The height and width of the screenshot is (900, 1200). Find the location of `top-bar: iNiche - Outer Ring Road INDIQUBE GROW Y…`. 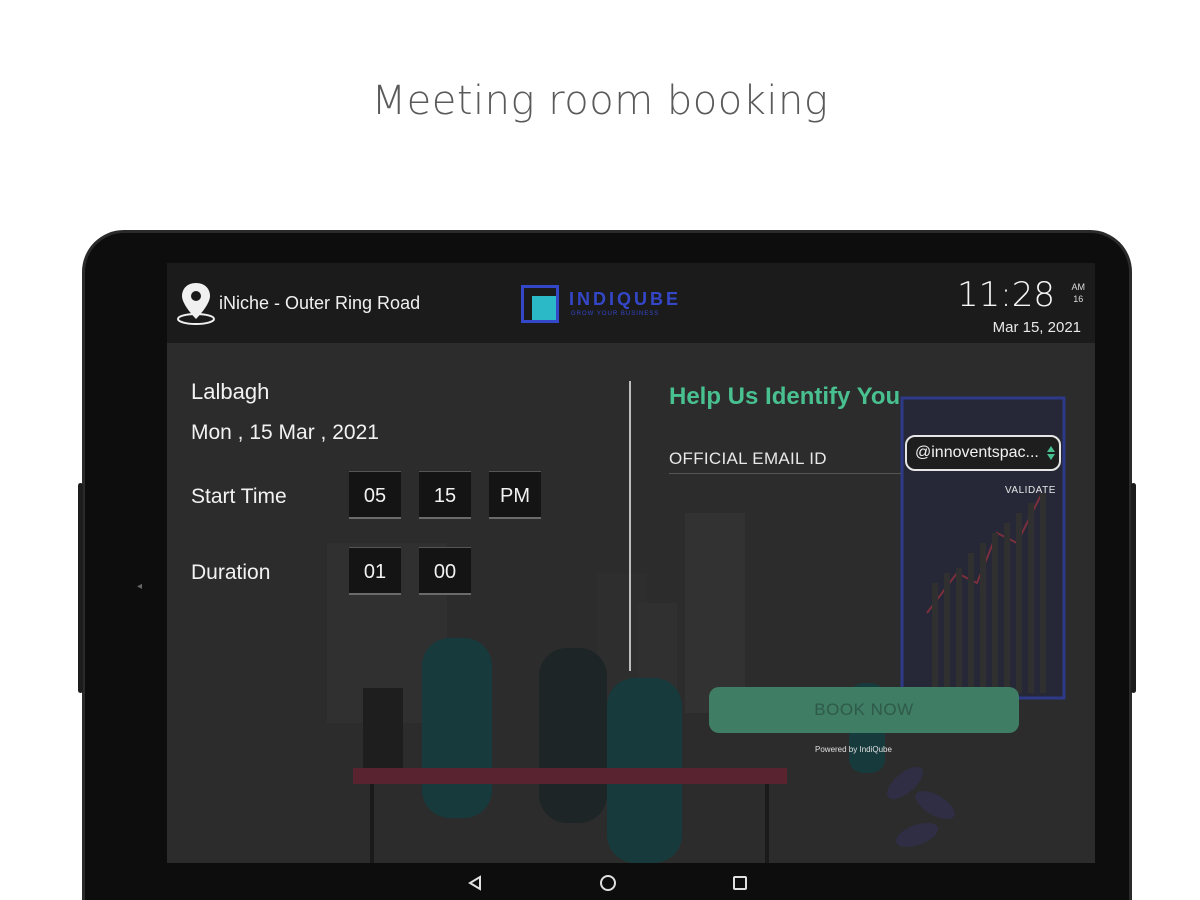

top-bar: iNiche - Outer Ring Road INDIQUBE GROW Y… is located at coordinates (631, 303).